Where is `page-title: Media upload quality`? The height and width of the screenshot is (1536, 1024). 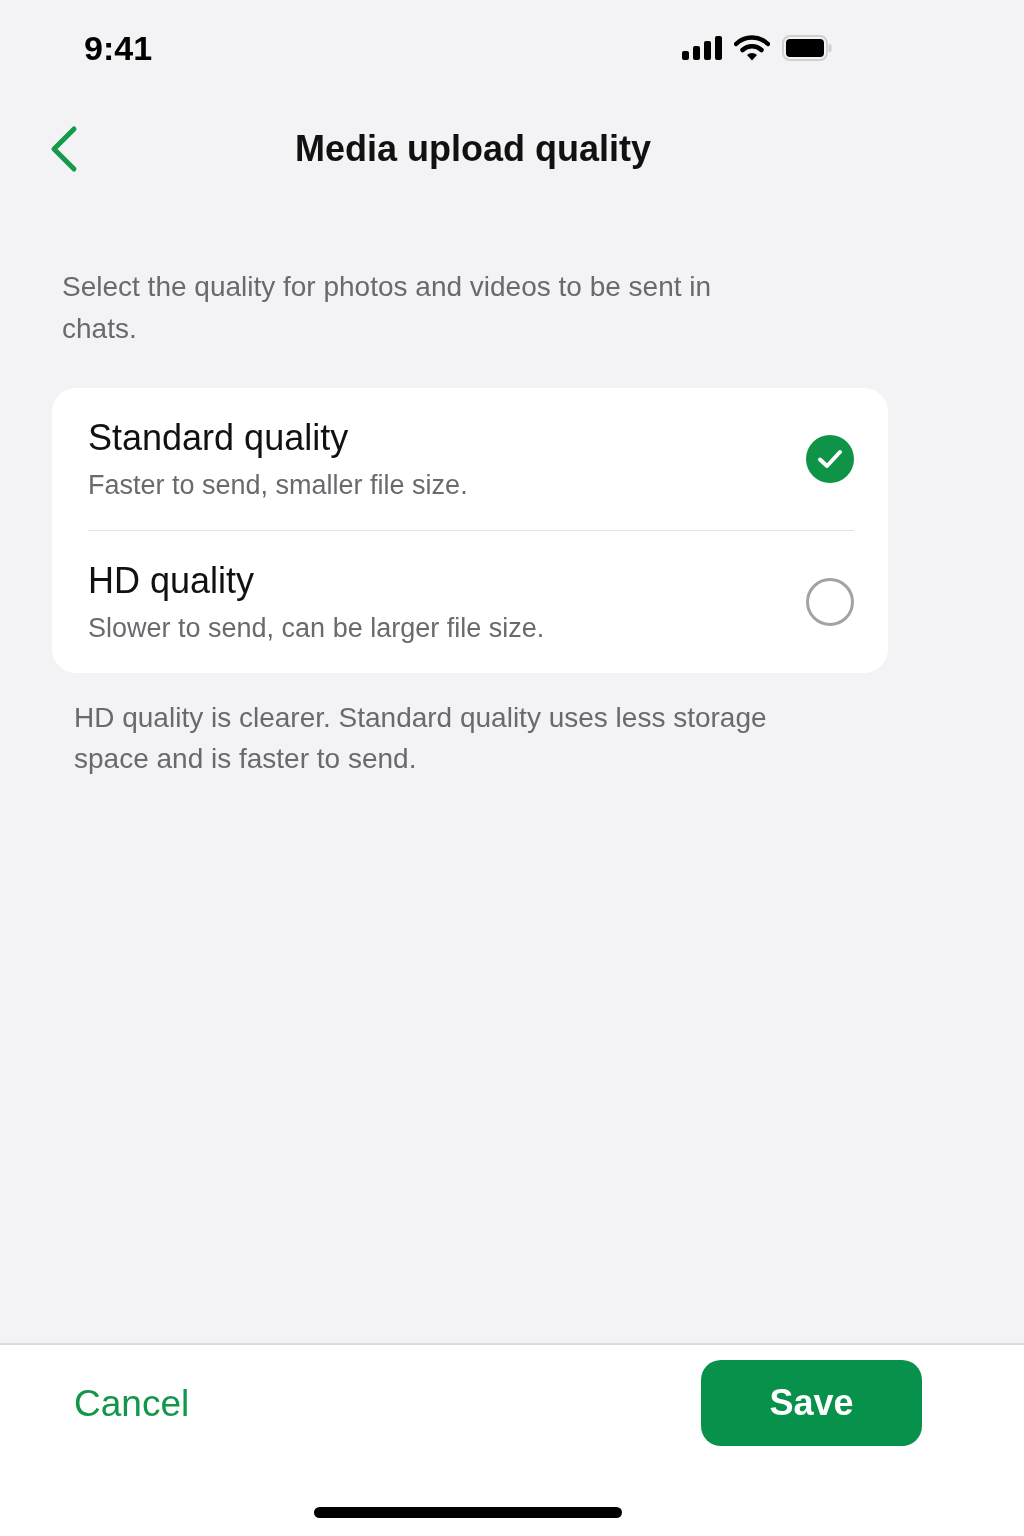 page-title: Media upload quality is located at coordinates (473, 149).